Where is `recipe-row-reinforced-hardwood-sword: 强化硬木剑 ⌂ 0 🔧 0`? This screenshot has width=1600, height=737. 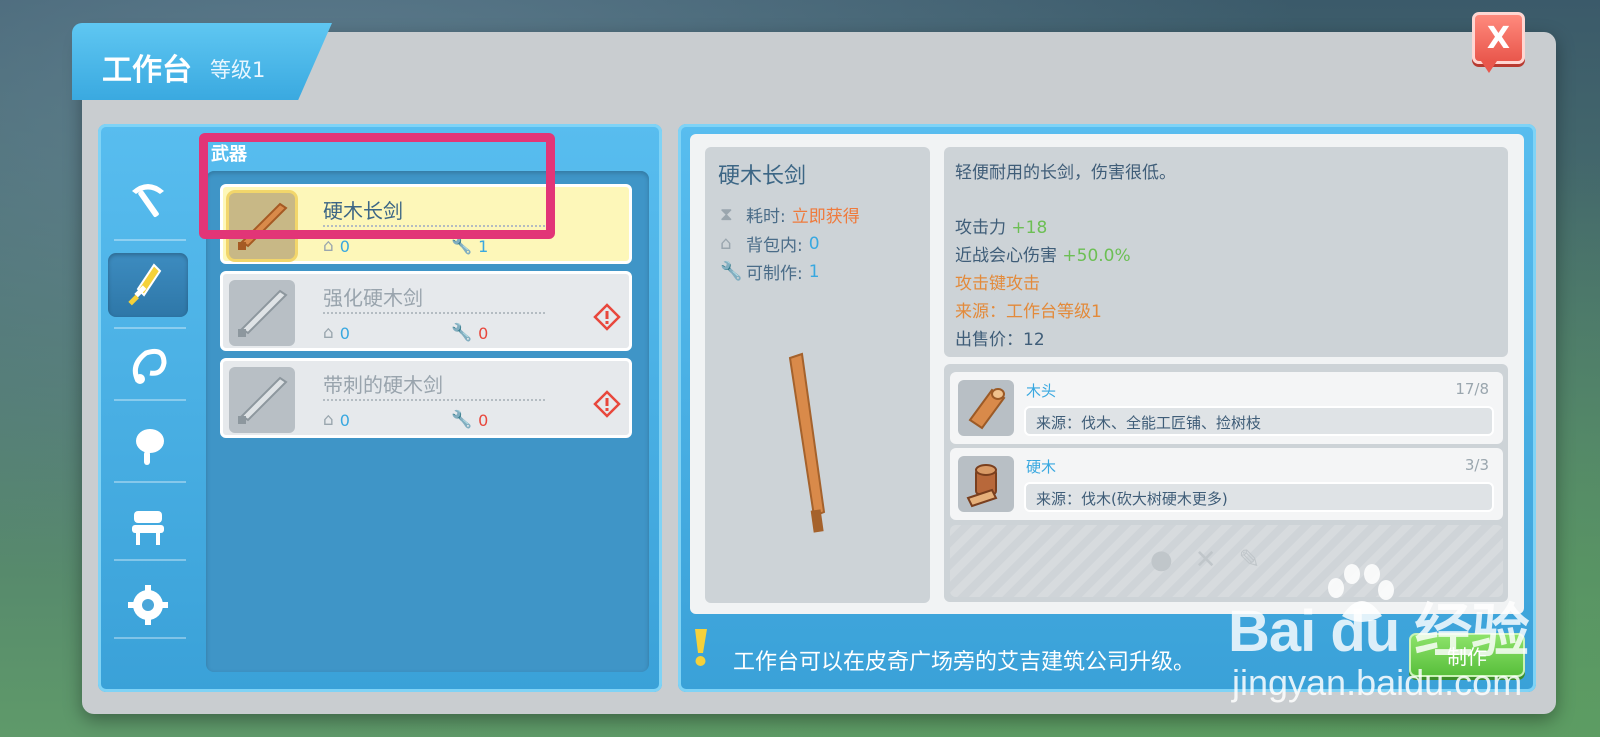 recipe-row-reinforced-hardwood-sword: 强化硬木剑 ⌂ 0 🔧 0 is located at coordinates (426, 311).